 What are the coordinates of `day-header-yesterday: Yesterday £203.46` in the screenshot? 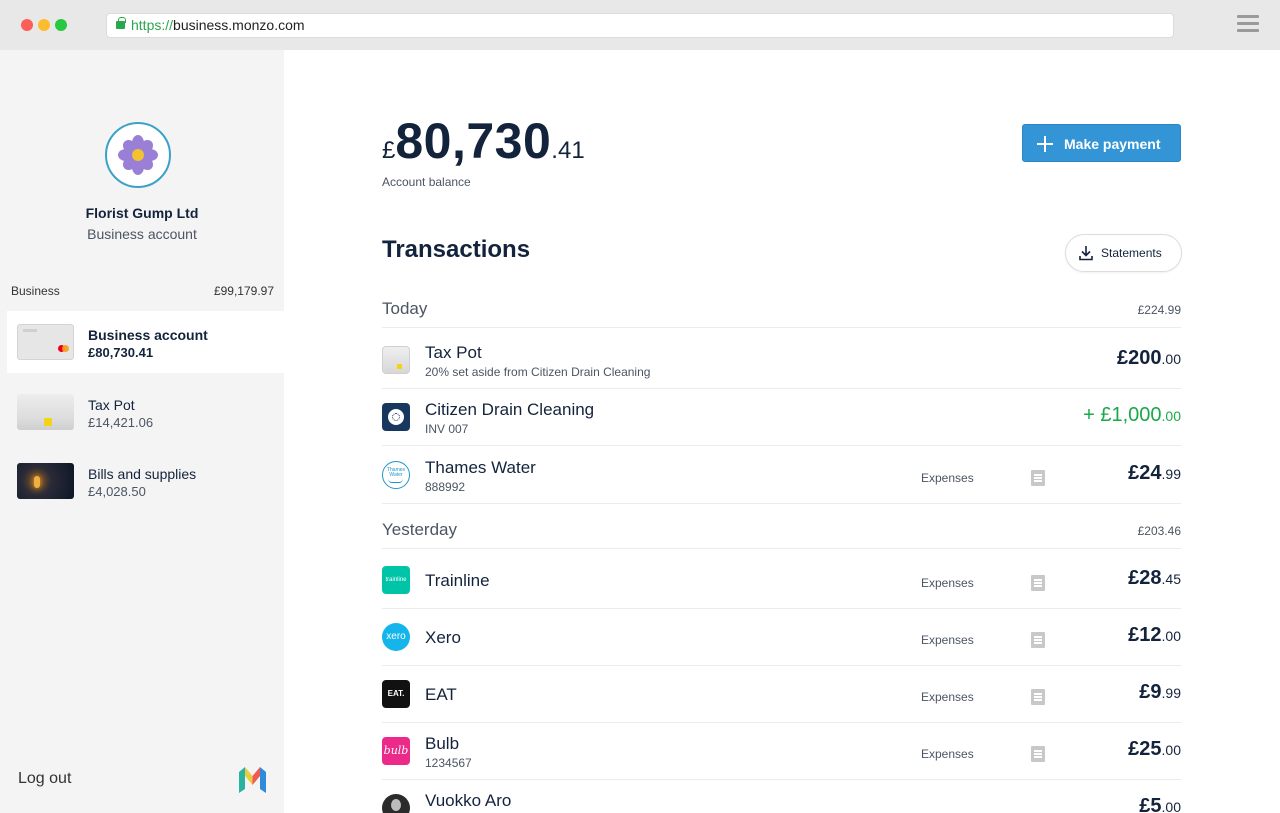 It's located at (781, 534).